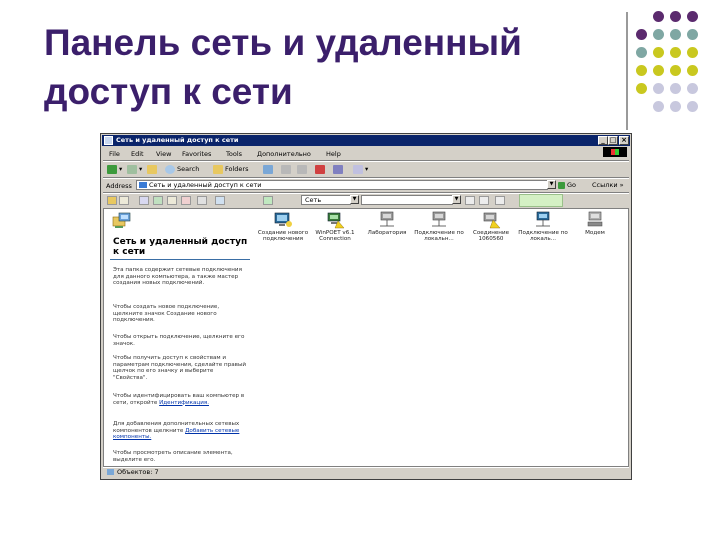  Describe the element at coordinates (624, 140) in the screenshot. I see `close-button: ×` at that location.